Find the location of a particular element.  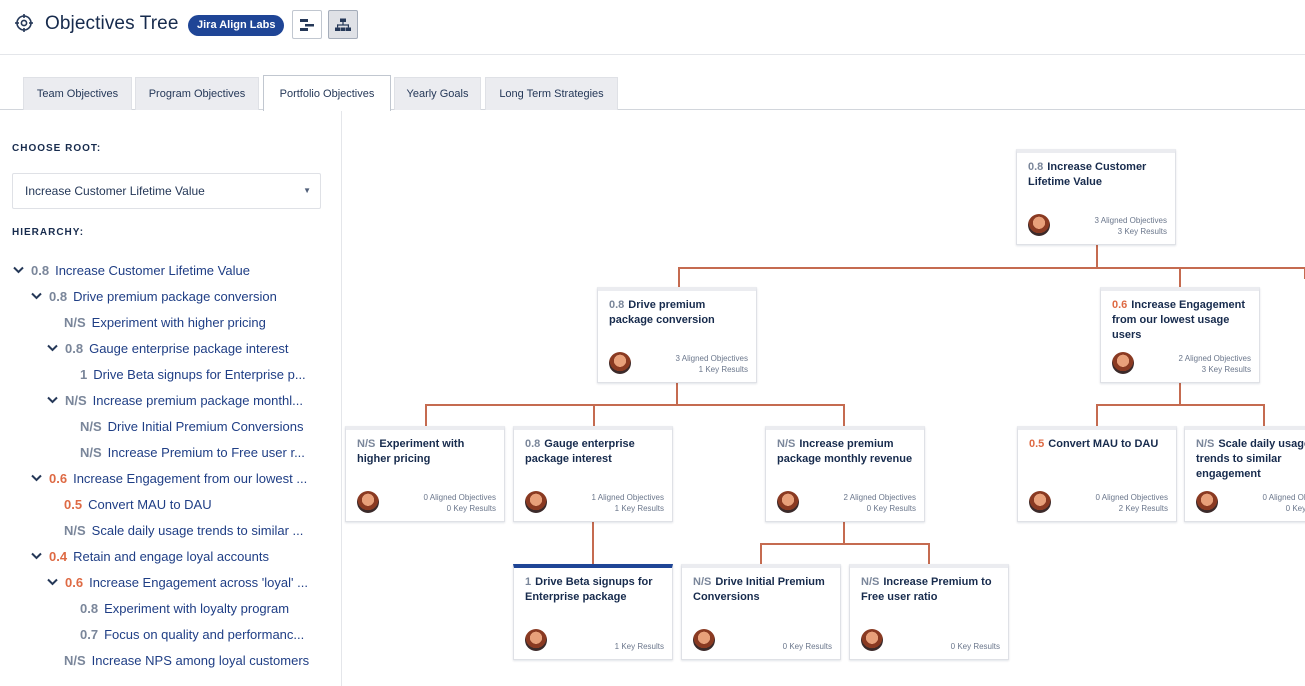

tab-long-term-strategies: Long Term Strategies is located at coordinates (551, 93).